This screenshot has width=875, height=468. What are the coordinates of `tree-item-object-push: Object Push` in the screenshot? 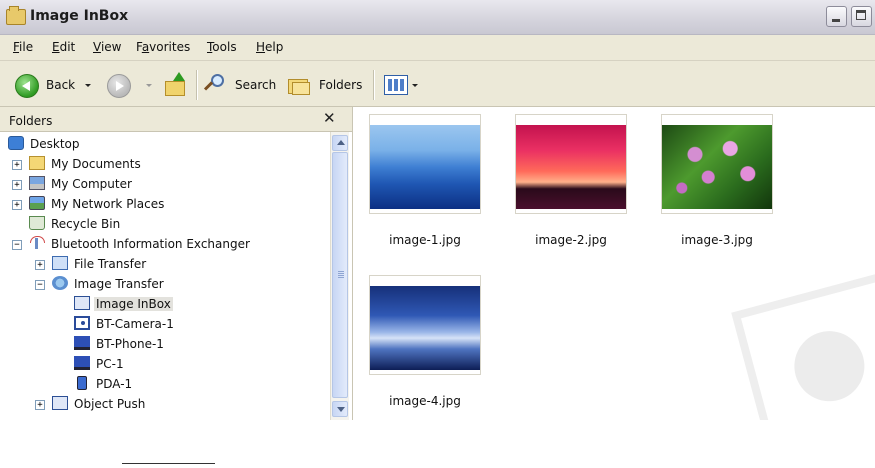 It's located at (99, 404).